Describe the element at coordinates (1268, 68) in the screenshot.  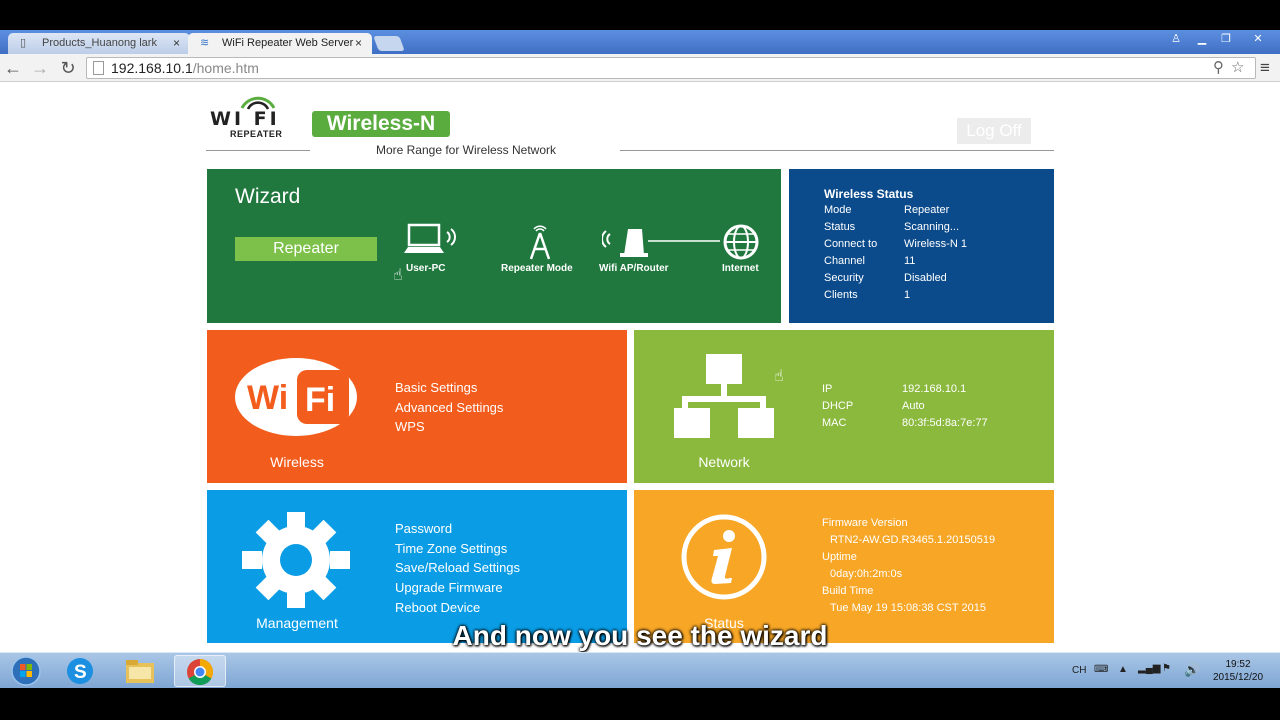
I see `menu-icon: ≡` at that location.